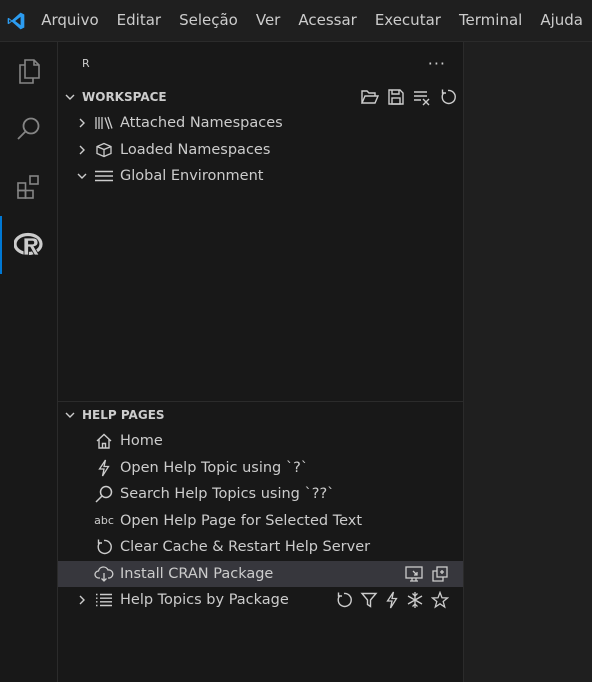 The height and width of the screenshot is (682, 592). What do you see at coordinates (201, 123) in the screenshot?
I see `tree-item-label: Attached Namespaces` at bounding box center [201, 123].